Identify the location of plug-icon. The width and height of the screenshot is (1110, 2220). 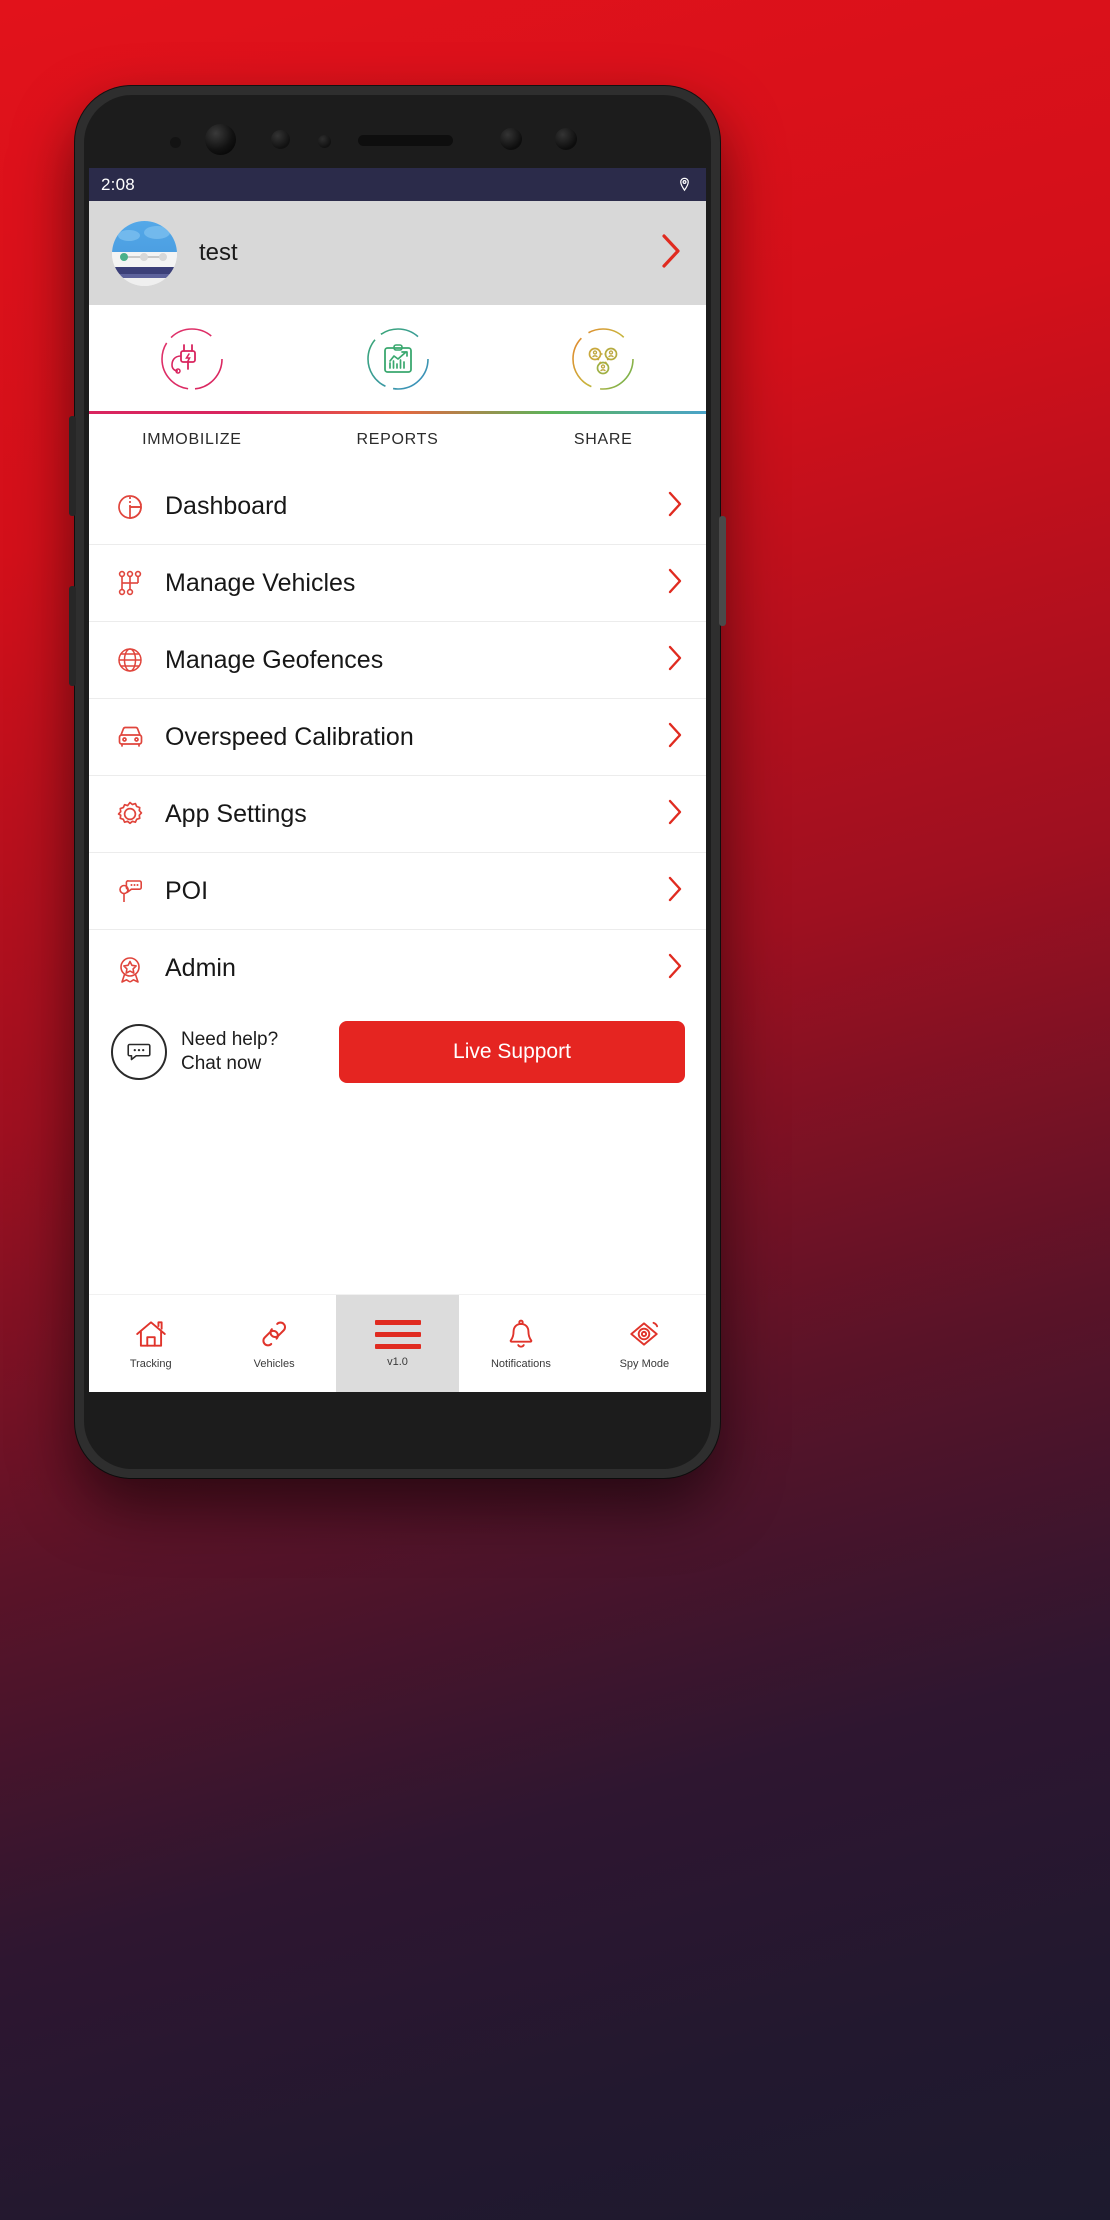
(192, 359).